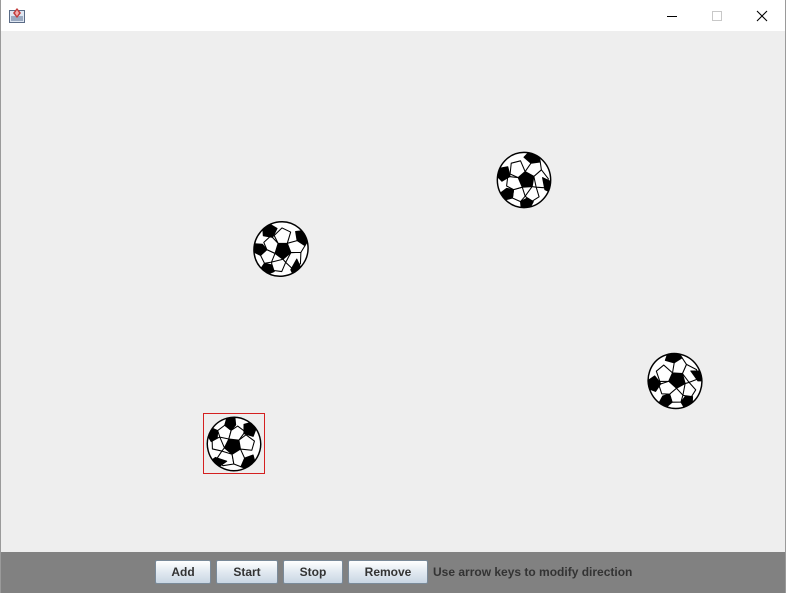 Image resolution: width=786 pixels, height=593 pixels. Describe the element at coordinates (388, 572) in the screenshot. I see `remove-button: Remove` at that location.